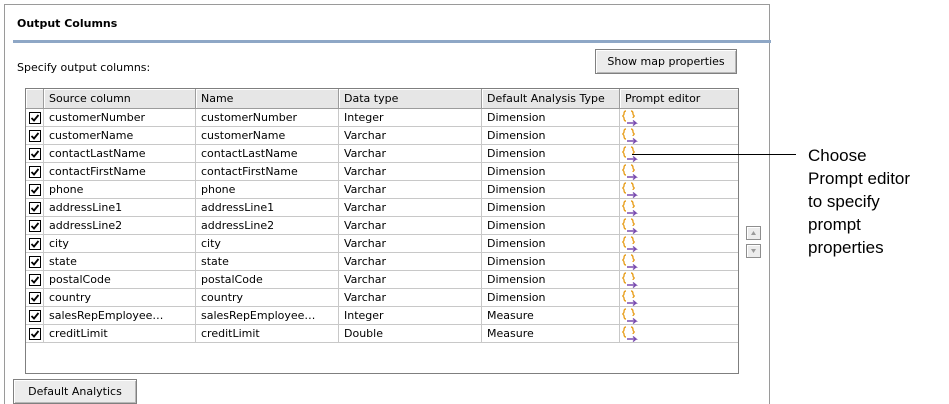  Describe the element at coordinates (267, 334) in the screenshot. I see `name-cell: creditLimit` at that location.